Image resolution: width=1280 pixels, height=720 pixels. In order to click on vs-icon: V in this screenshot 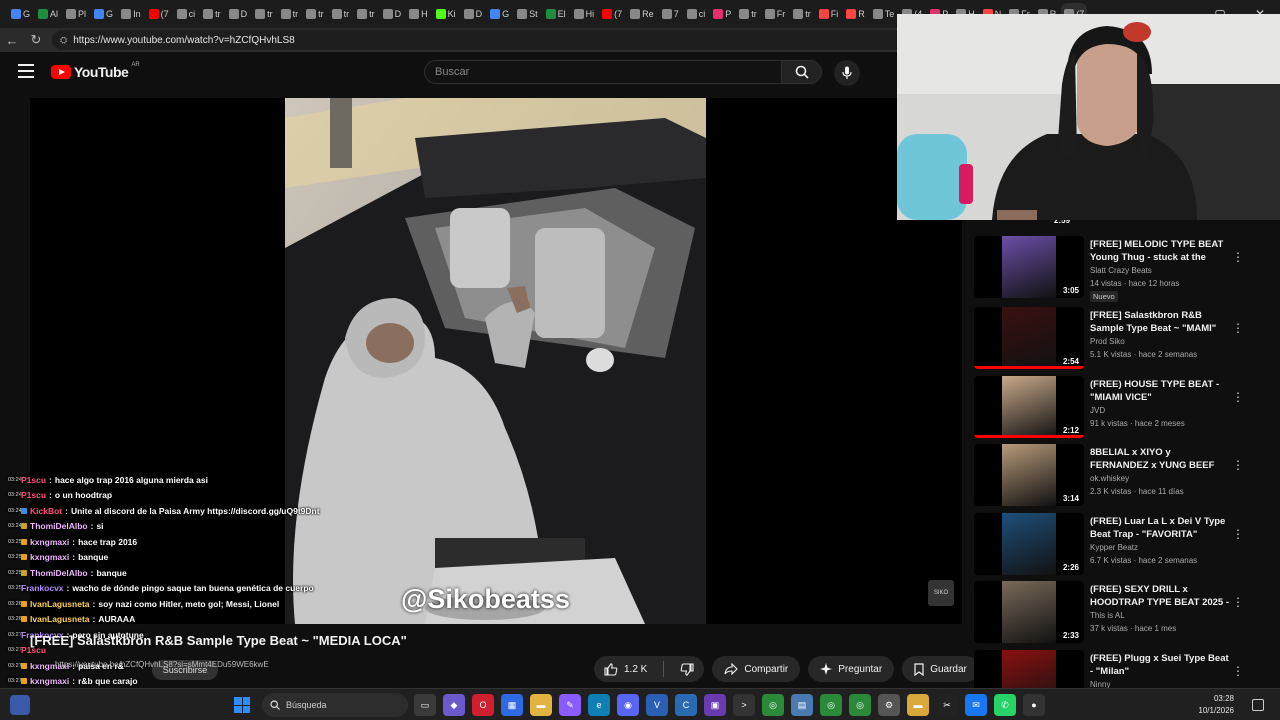, I will do `click(657, 705)`.